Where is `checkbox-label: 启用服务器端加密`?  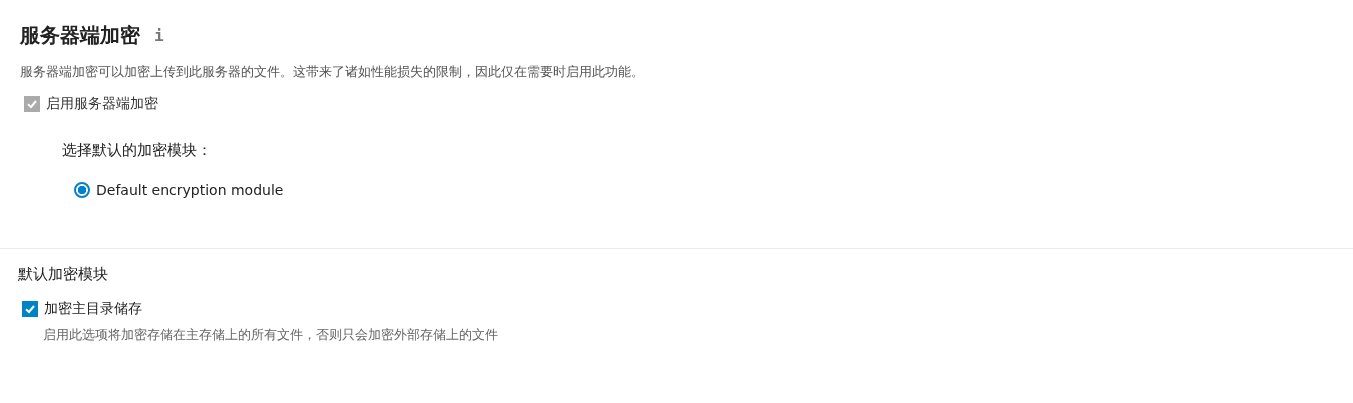
checkbox-label: 启用服务器端加密 is located at coordinates (102, 104).